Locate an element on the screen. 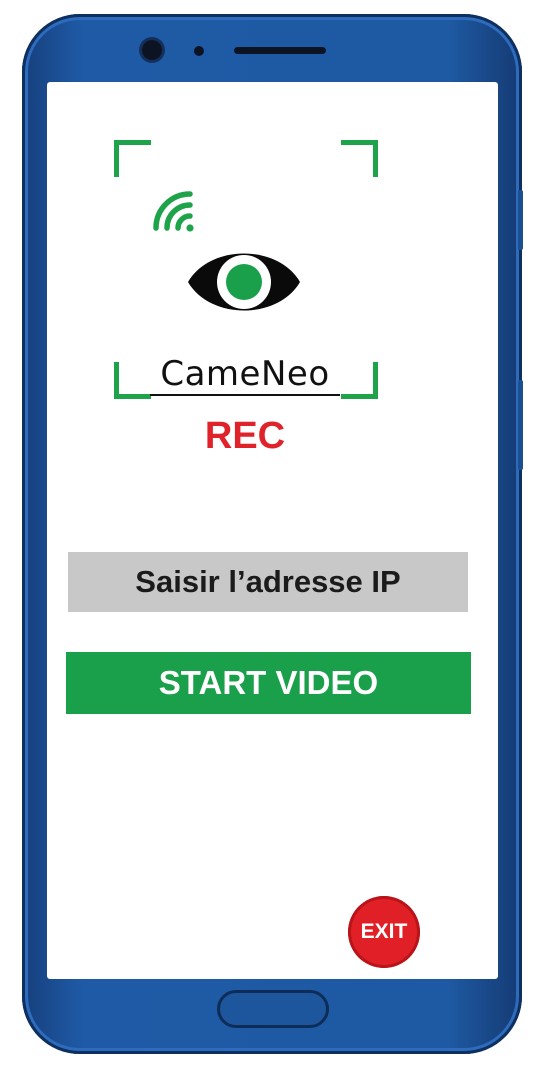 The height and width of the screenshot is (1080, 555). home-button is located at coordinates (273, 1009).